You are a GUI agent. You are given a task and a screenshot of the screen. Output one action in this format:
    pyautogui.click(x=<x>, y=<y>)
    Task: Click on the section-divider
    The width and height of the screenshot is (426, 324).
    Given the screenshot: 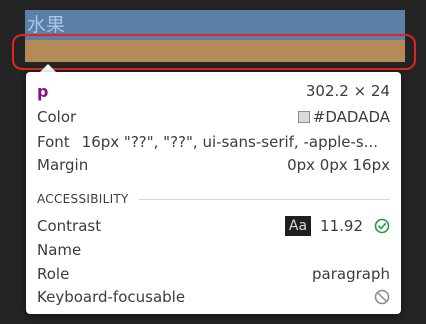 What is the action you would take?
    pyautogui.click(x=264, y=199)
    